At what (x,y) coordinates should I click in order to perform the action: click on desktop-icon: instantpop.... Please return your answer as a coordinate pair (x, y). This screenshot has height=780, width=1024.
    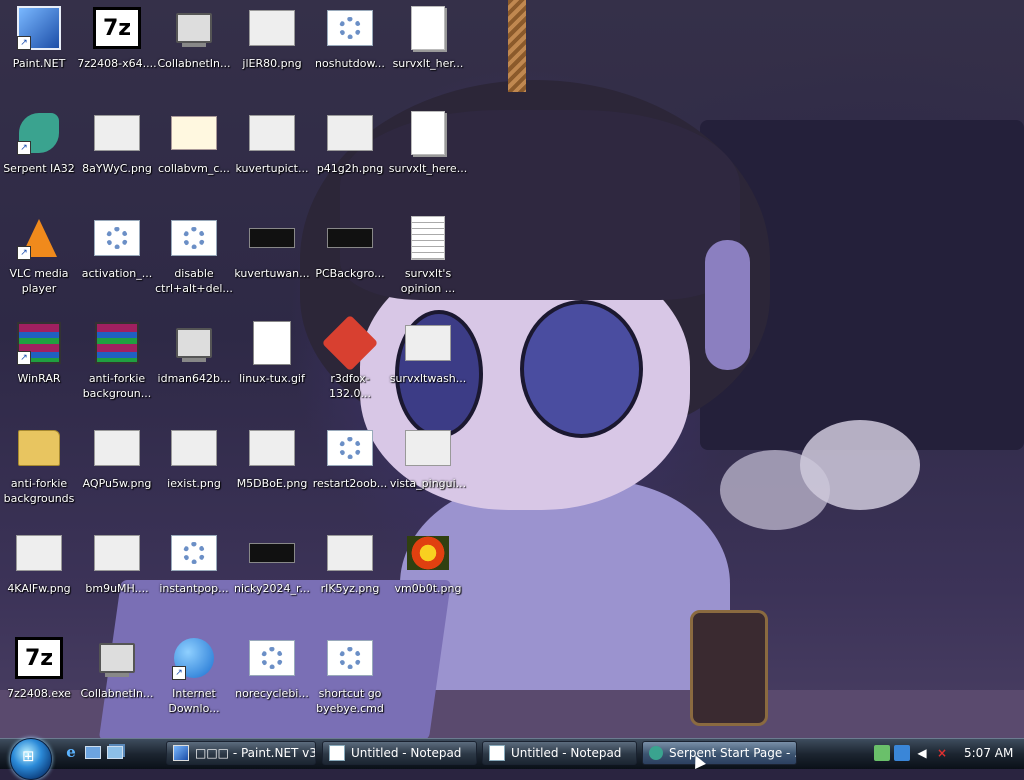
    Looking at the image, I should click on (194, 577).